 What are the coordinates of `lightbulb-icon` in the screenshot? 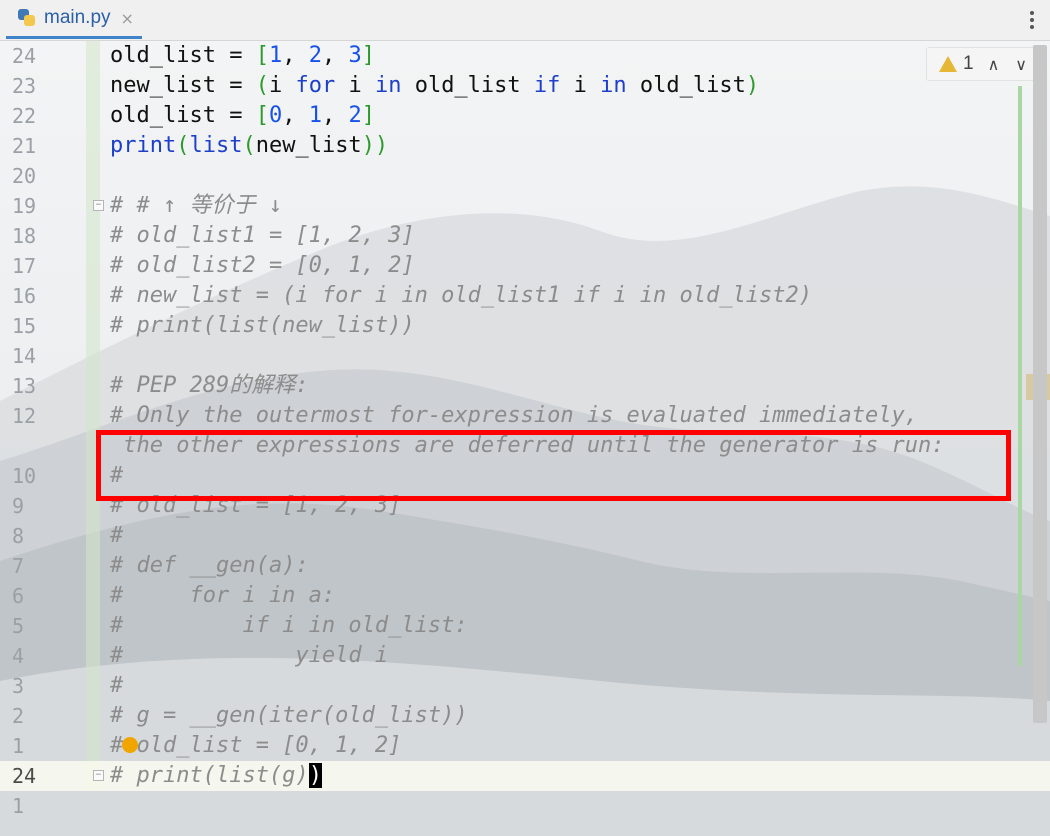 It's located at (130, 745).